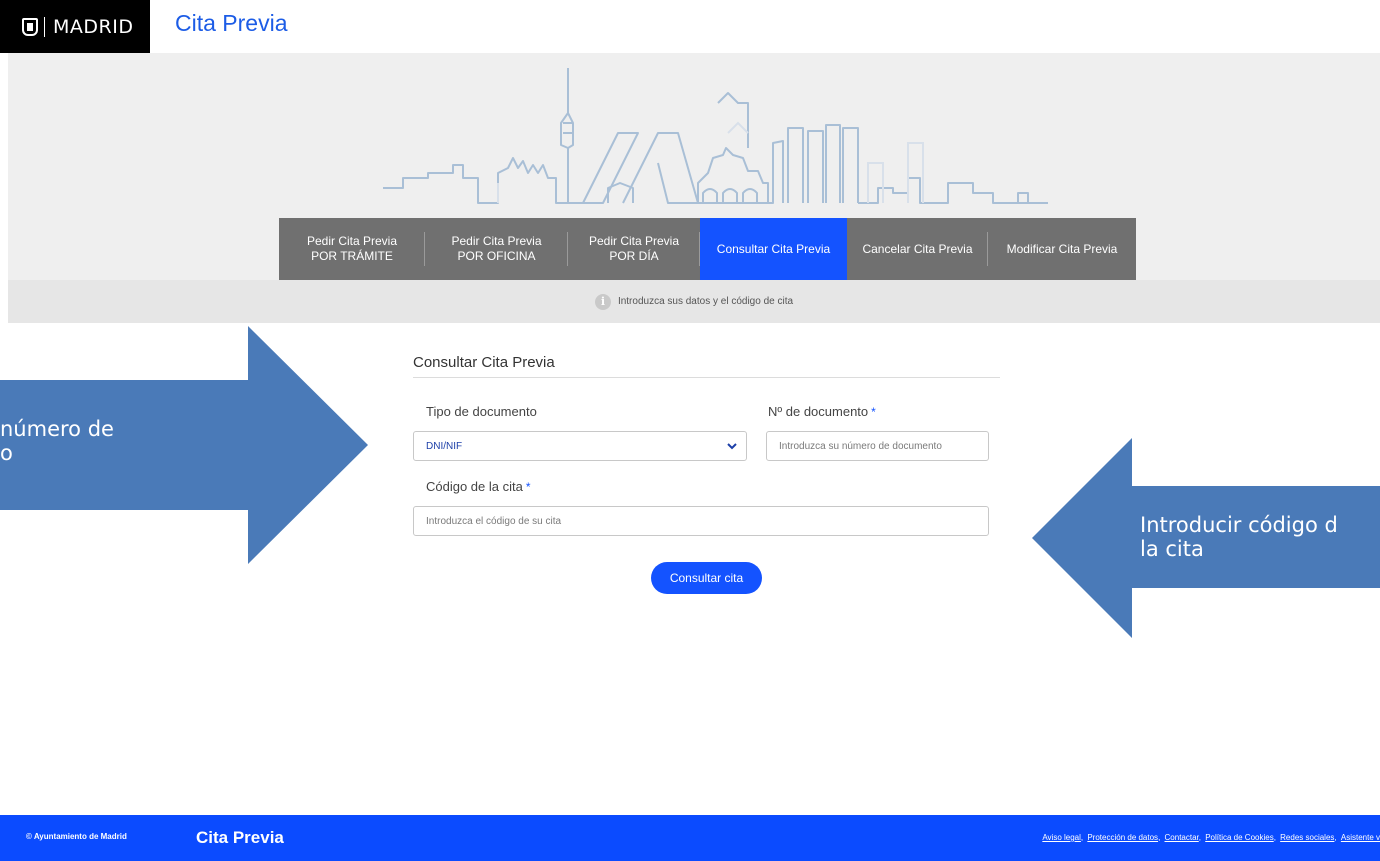 This screenshot has width=1380, height=861. Describe the element at coordinates (6, 453) in the screenshot. I see `annotation-line: o` at that location.